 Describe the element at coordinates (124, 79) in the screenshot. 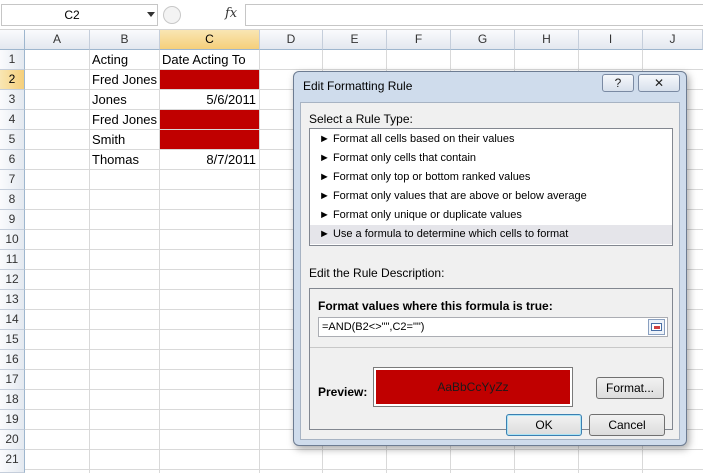

I see `cell-b2: Fred Jones` at that location.